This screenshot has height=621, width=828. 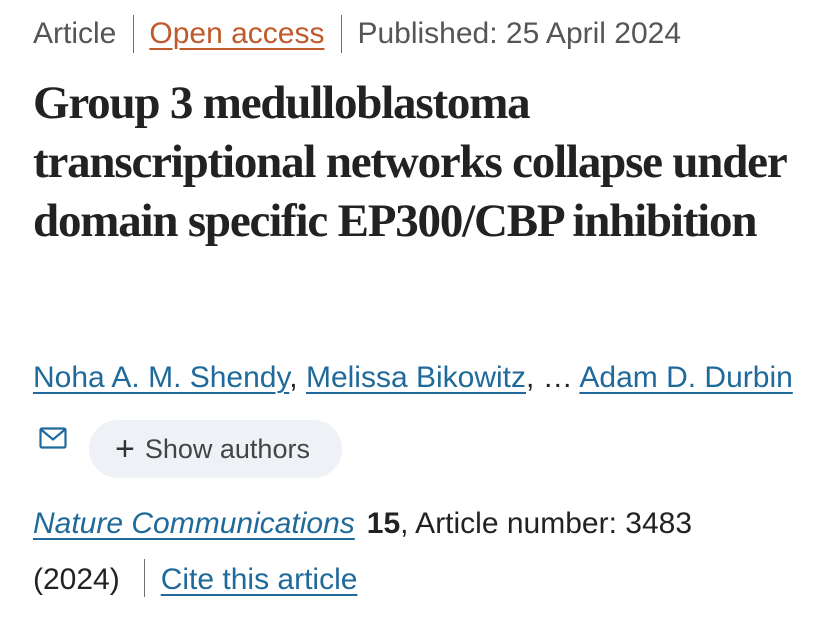 What do you see at coordinates (383, 523) in the screenshot?
I see `journal-volume: 15` at bounding box center [383, 523].